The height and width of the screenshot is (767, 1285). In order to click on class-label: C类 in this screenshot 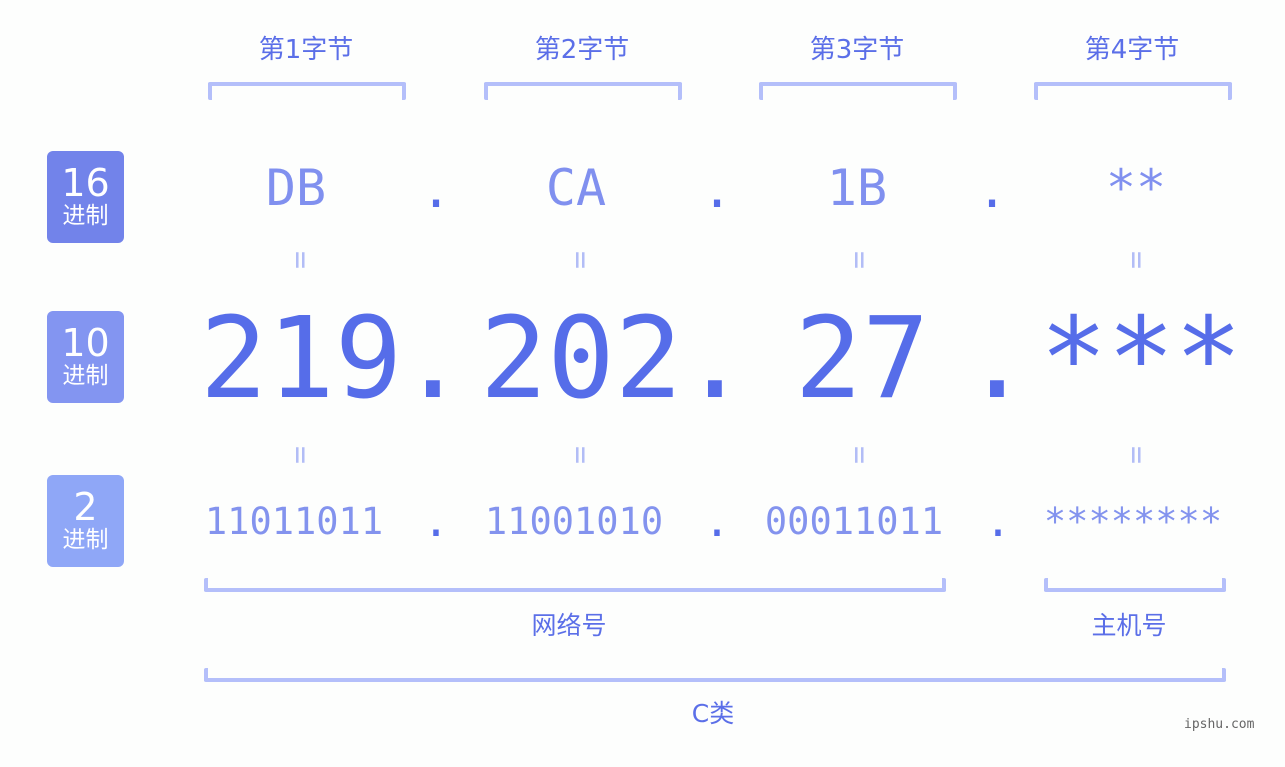, I will do `click(713, 713)`.